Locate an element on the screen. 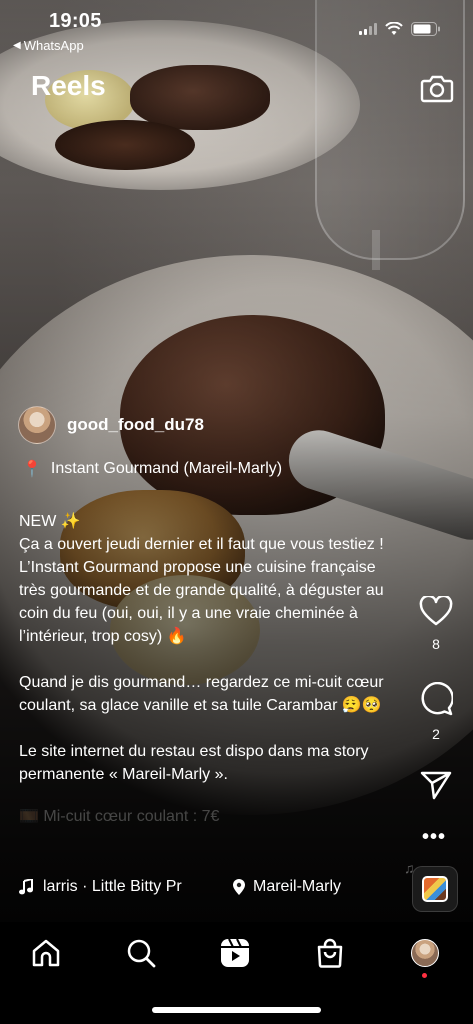 The height and width of the screenshot is (1024, 473). like-button: 8 is located at coordinates (436, 624).